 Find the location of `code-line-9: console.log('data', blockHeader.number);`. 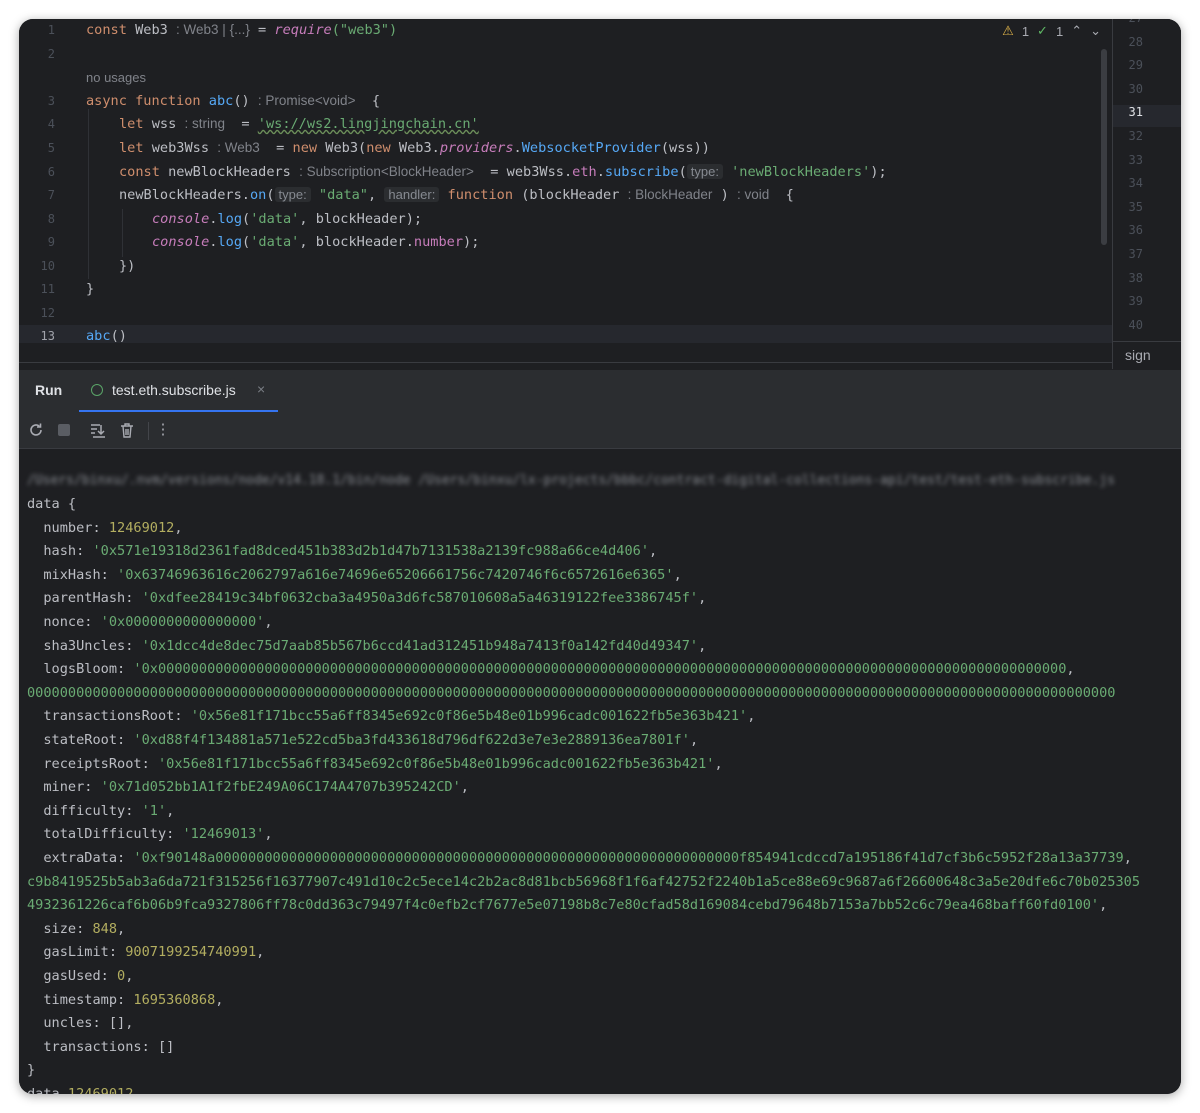

code-line-9: console.log('data', blockHeader.number); is located at coordinates (316, 242).